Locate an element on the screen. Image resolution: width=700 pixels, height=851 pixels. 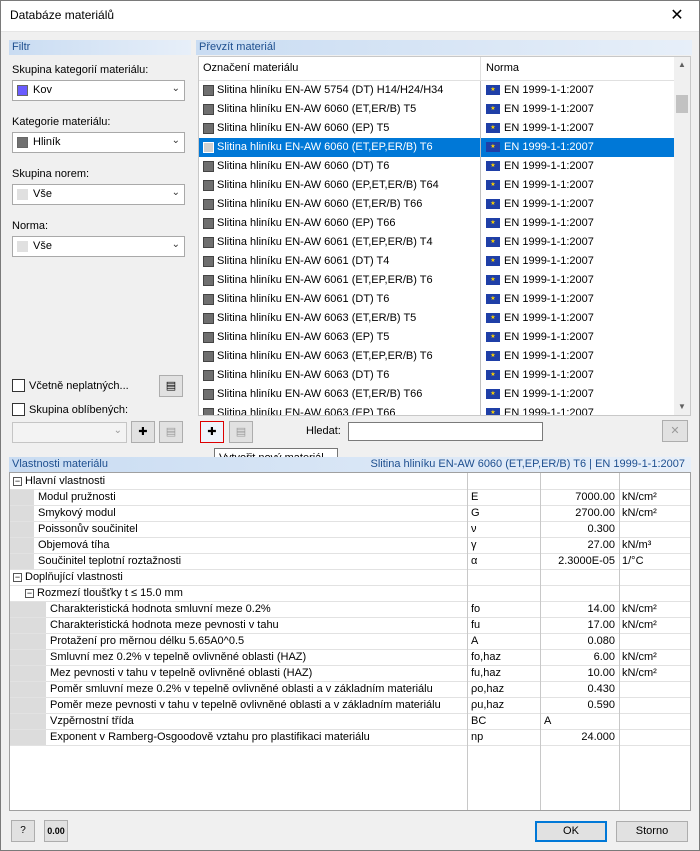
edit-favorites-button: ▤ is located at coordinates (171, 432).